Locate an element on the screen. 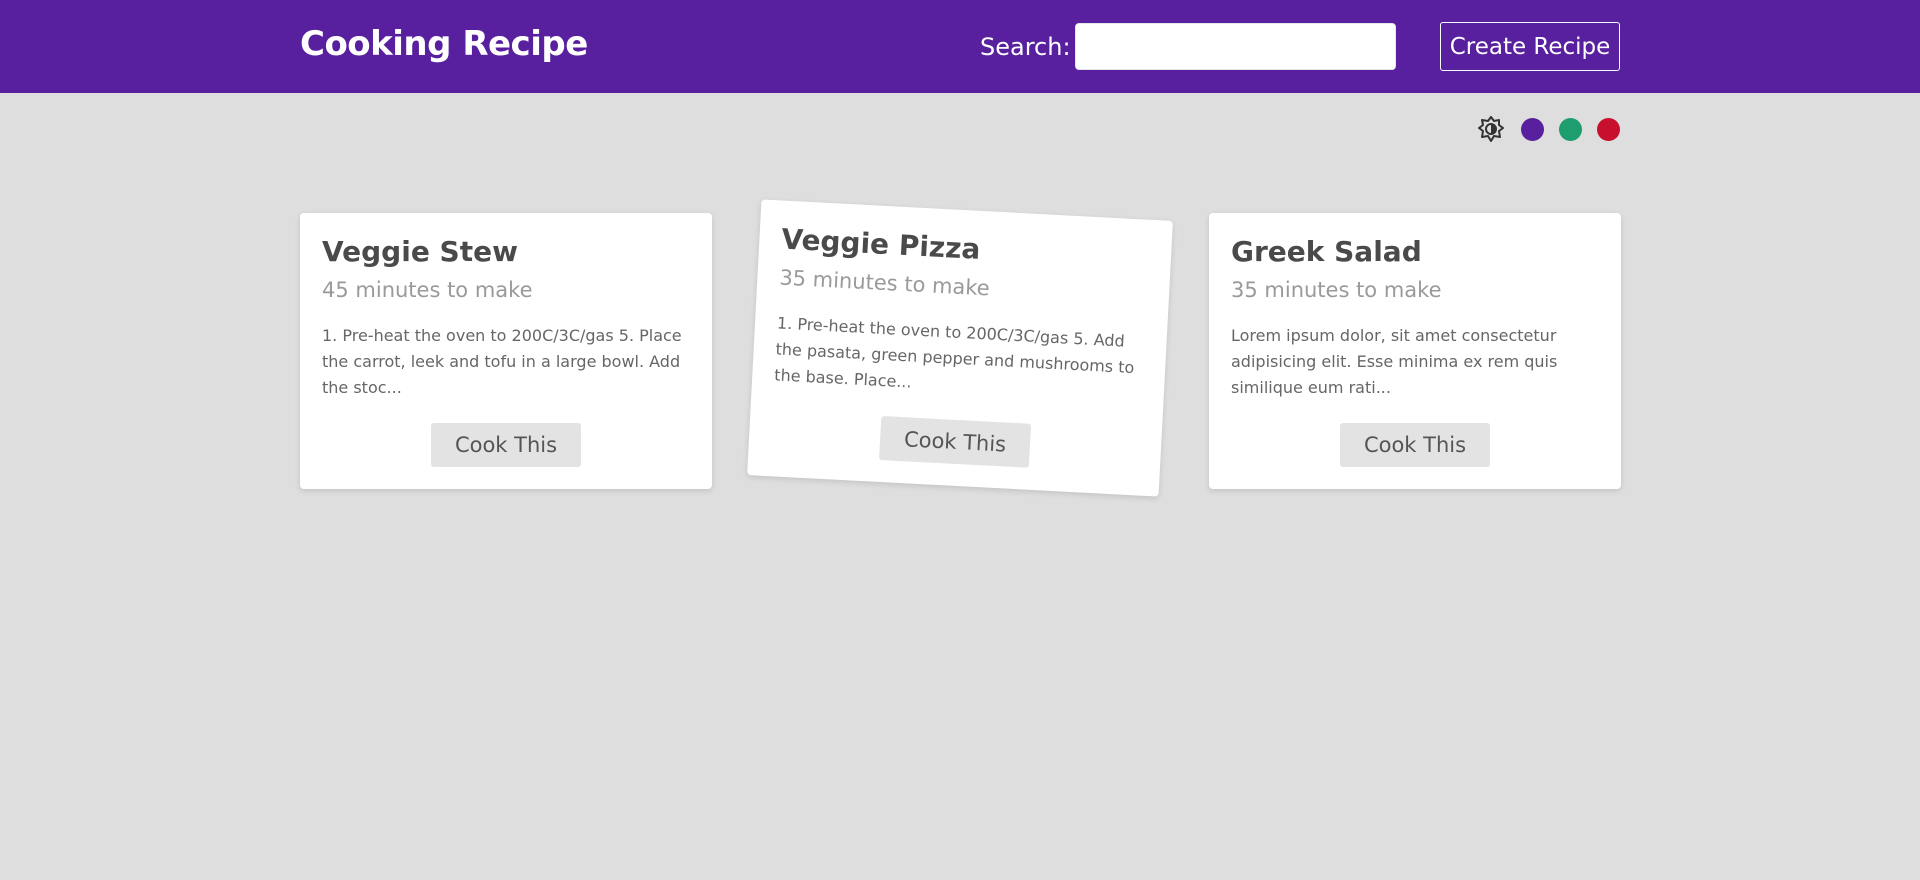 This screenshot has height=880, width=1920. theme-red-dot is located at coordinates (1608, 129).